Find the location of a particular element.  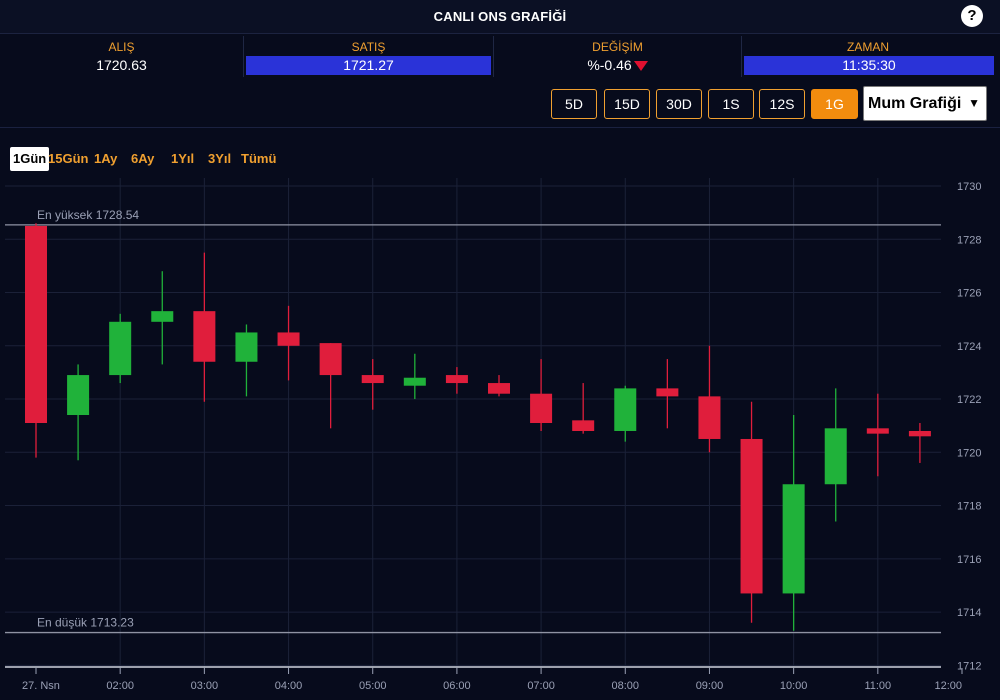

chart-type-value: Mum Grafiği is located at coordinates (915, 103).